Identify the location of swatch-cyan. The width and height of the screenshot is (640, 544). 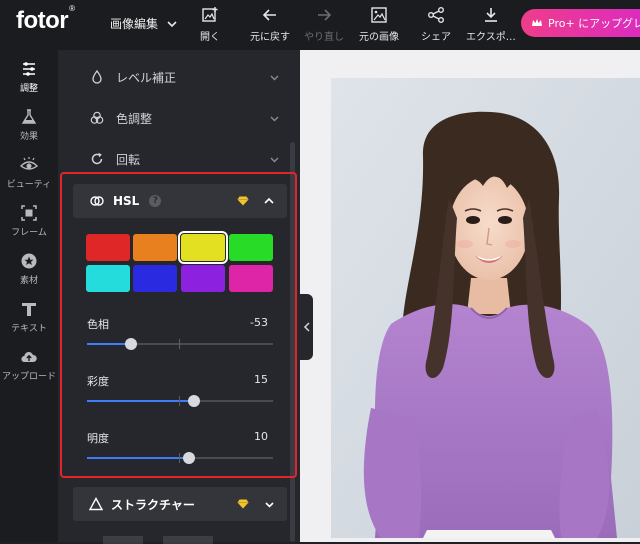
(108, 278).